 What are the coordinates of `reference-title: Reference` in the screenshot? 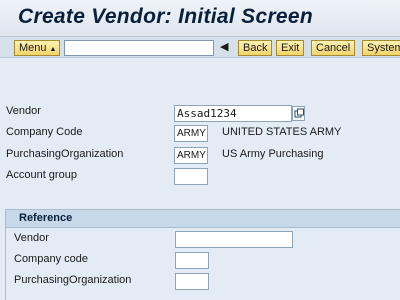 It's located at (46, 218).